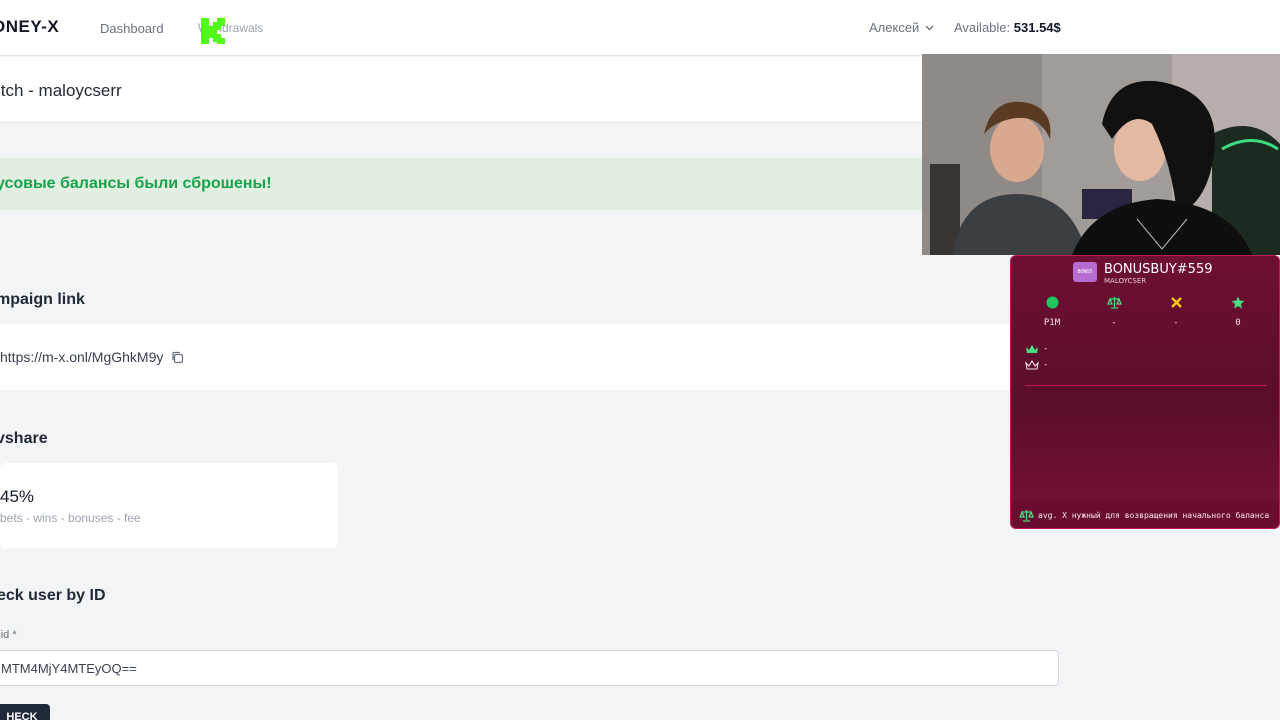 The width and height of the screenshot is (1280, 720). Describe the element at coordinates (132, 28) in the screenshot. I see `nav-dashboard-link: Dashboard` at that location.